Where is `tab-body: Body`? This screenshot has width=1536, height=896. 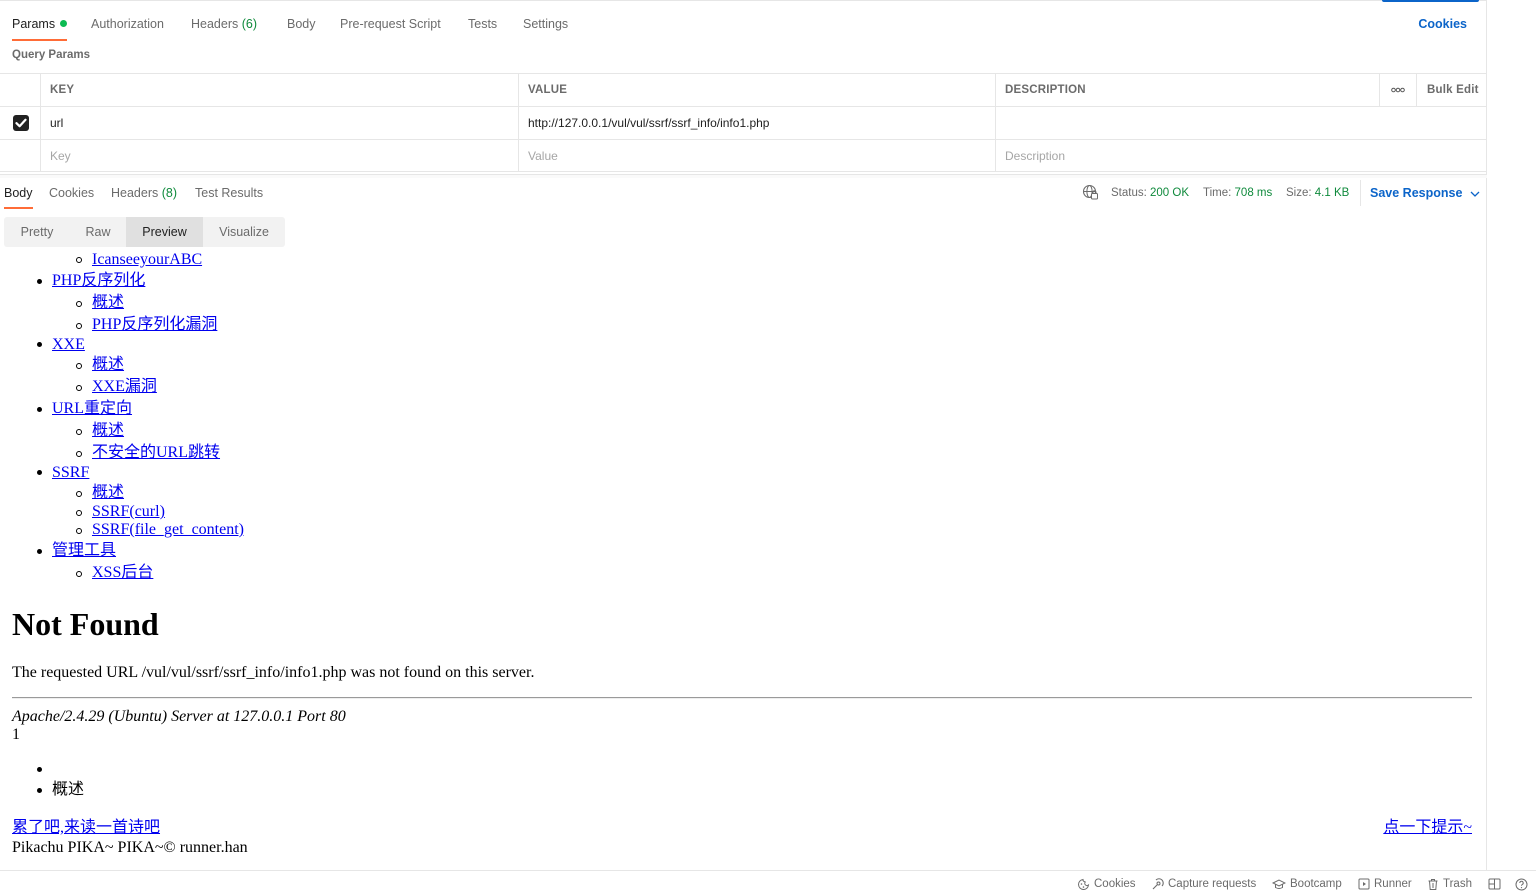
tab-body: Body is located at coordinates (301, 24).